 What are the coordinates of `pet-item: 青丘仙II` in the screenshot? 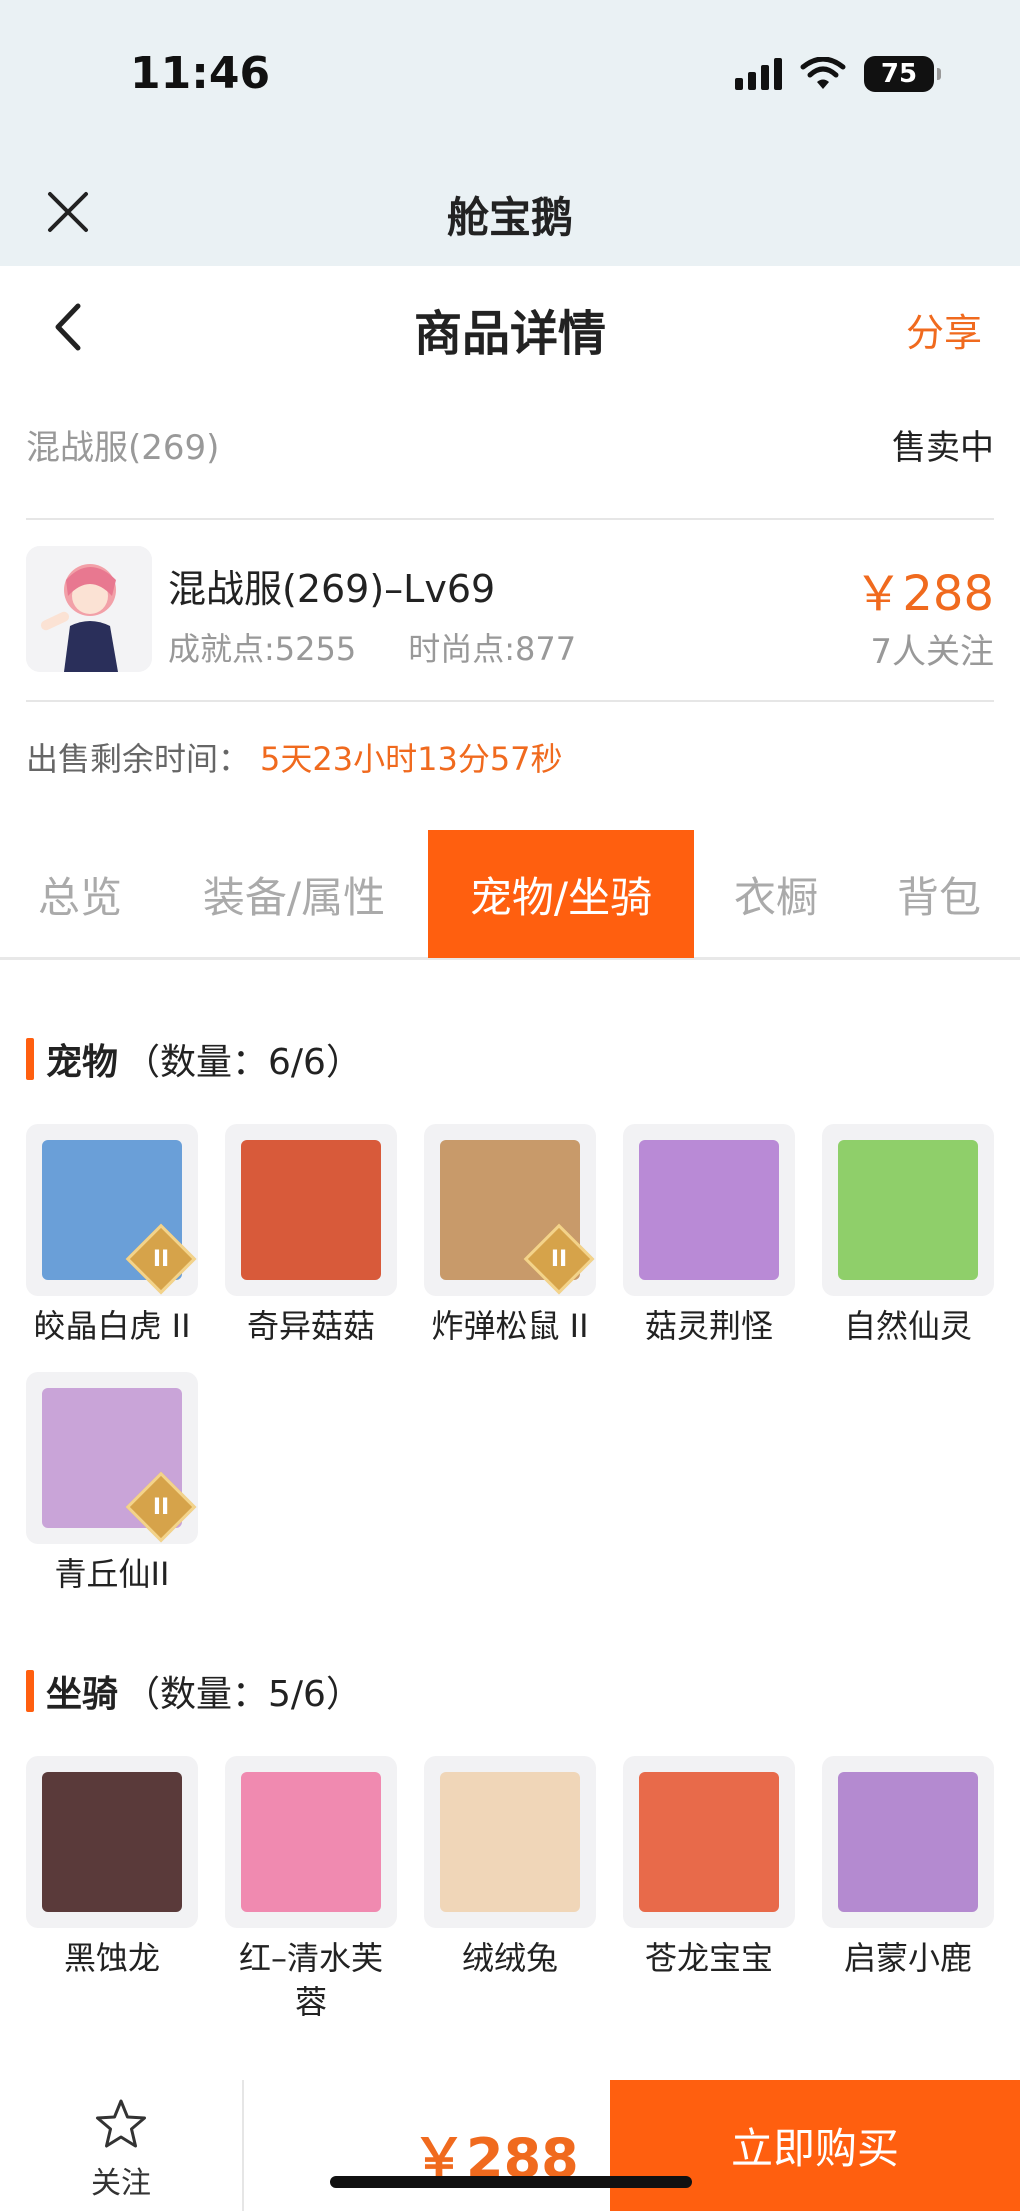 It's located at (112, 1484).